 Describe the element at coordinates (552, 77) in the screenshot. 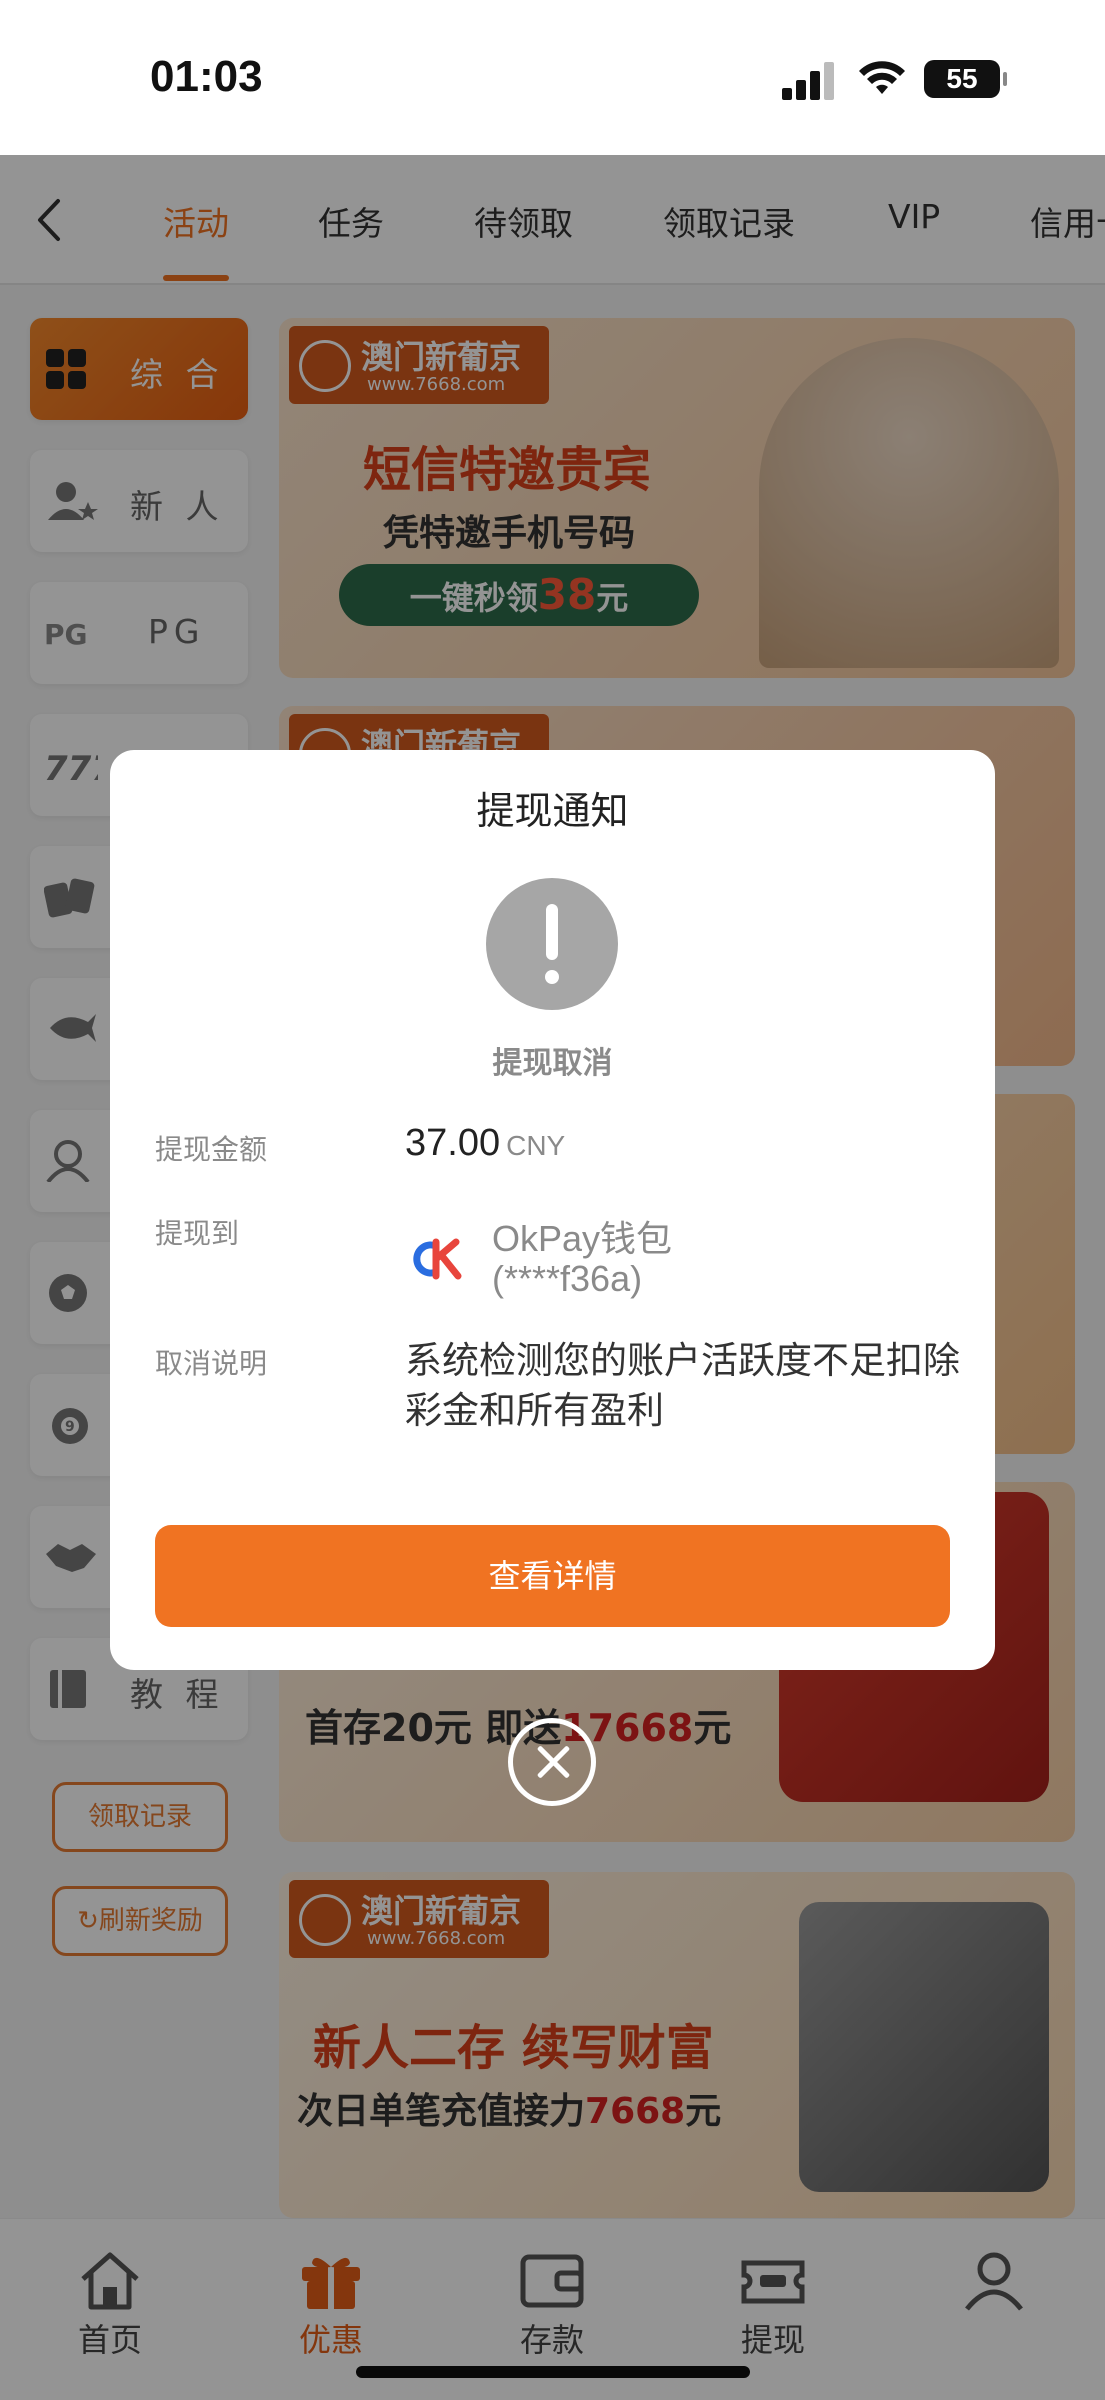

I see `status-bar: 01:03 55` at that location.